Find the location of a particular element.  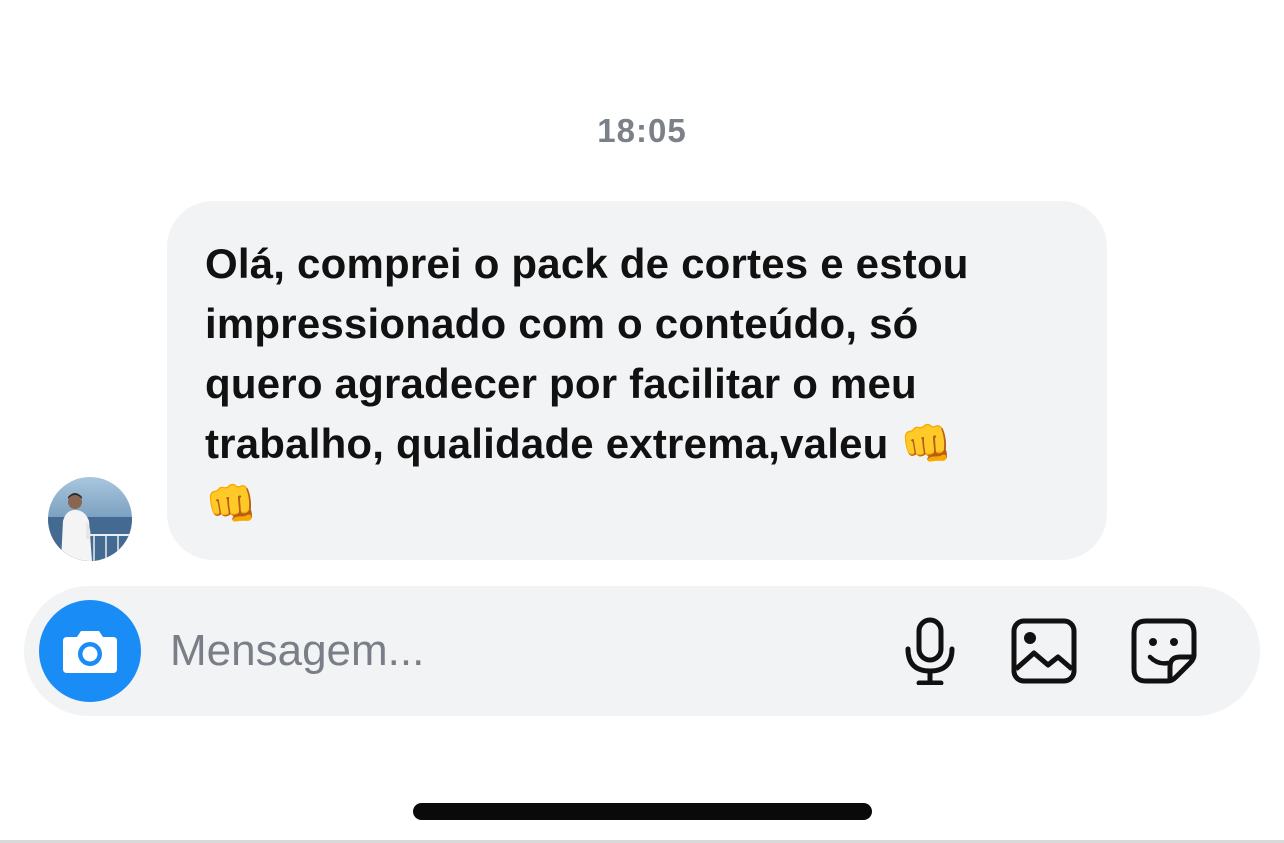

image-icon is located at coordinates (1044, 651).